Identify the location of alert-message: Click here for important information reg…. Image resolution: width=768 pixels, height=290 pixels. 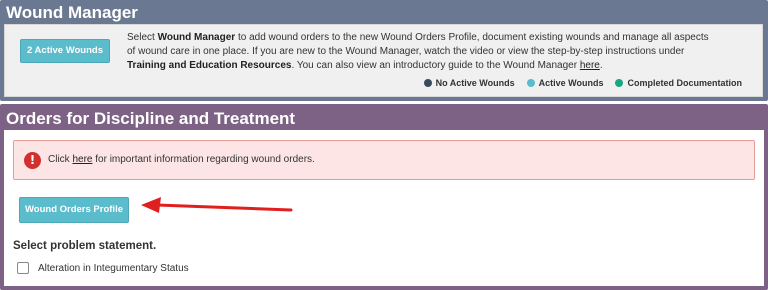
(181, 159).